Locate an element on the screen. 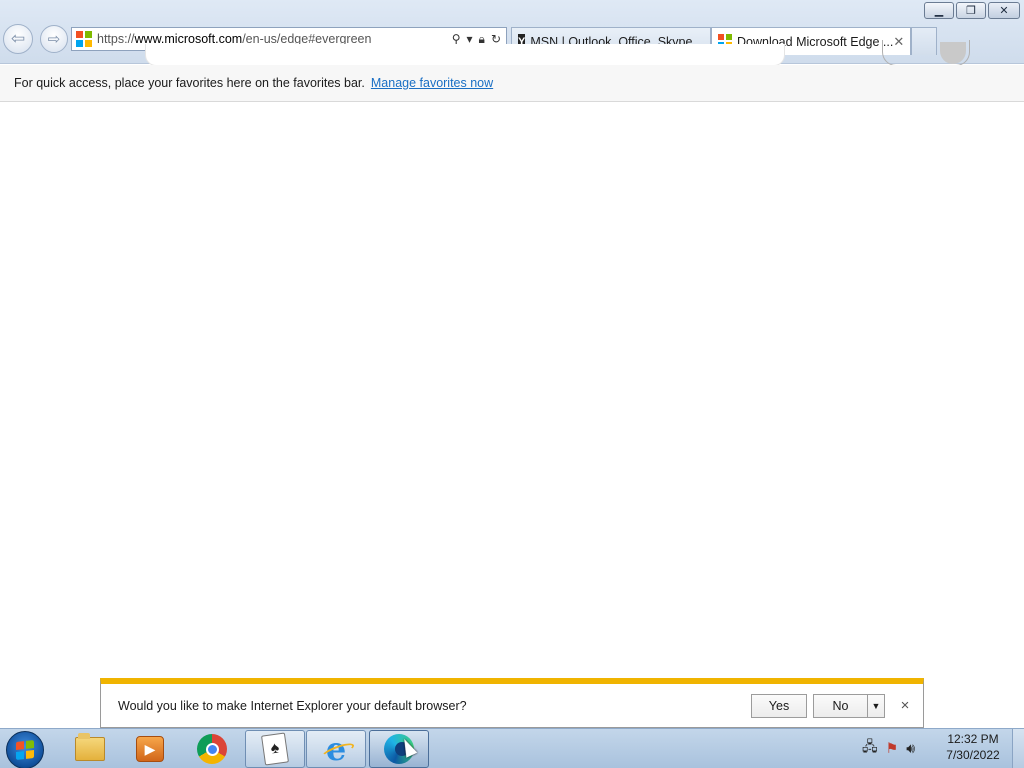  close-notification-icon: × is located at coordinates (905, 705).